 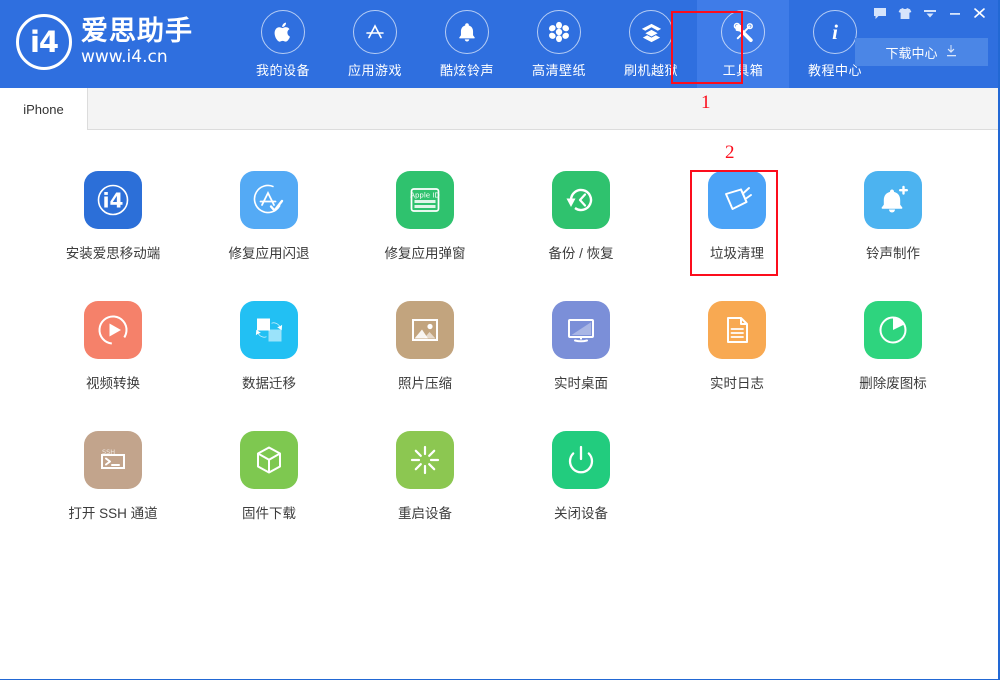 I want to click on tool-fix-app-crash: 修复应用闪退, so click(x=269, y=216).